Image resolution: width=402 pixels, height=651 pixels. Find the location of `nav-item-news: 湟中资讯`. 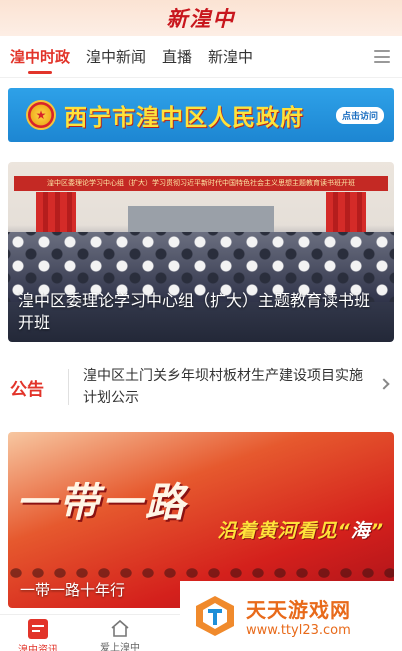

nav-item-news: 湟中资讯 is located at coordinates (38, 635).